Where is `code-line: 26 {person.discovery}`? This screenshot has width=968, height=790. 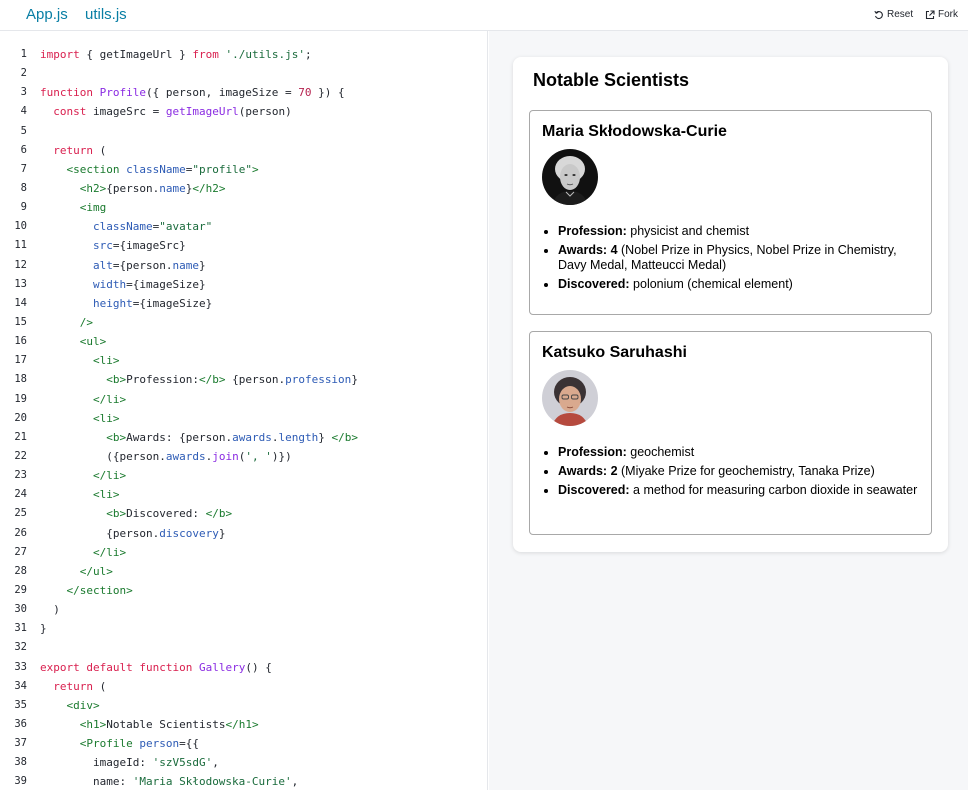
code-line: 26 {person.discovery} is located at coordinates (243, 533).